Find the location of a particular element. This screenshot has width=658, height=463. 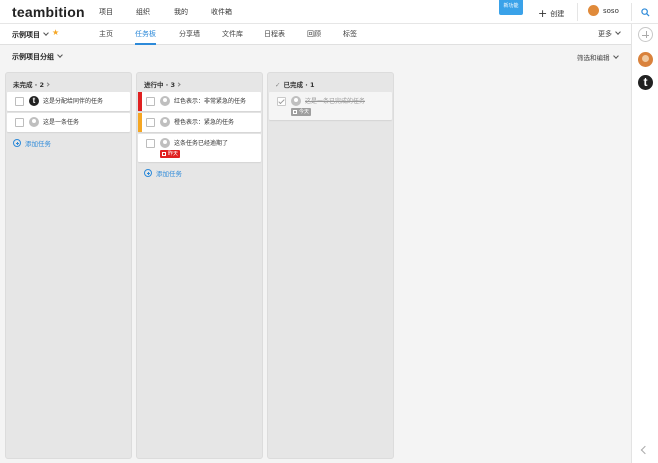

task-card: 这是一条已完成的任务 今天 is located at coordinates (330, 106).